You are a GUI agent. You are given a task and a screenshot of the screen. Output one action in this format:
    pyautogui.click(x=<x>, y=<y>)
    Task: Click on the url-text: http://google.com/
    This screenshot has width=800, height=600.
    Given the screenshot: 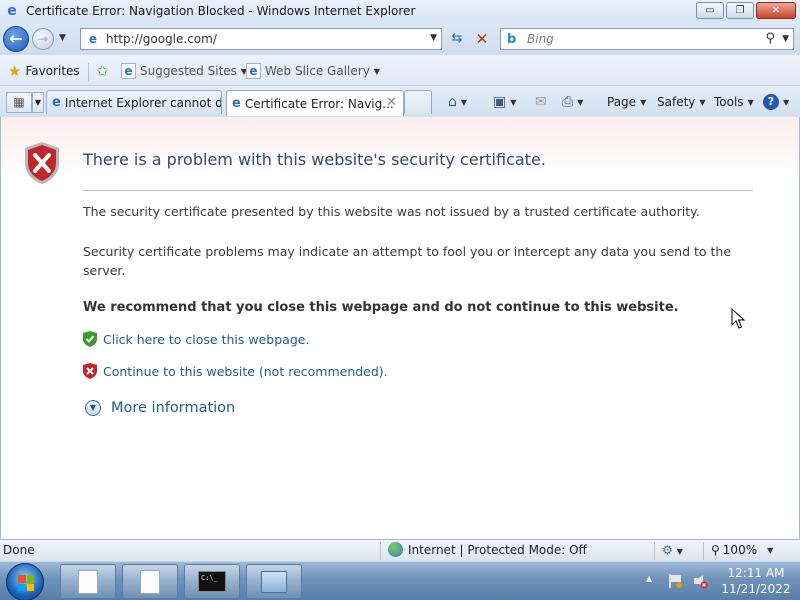 What is the action you would take?
    pyautogui.click(x=161, y=39)
    